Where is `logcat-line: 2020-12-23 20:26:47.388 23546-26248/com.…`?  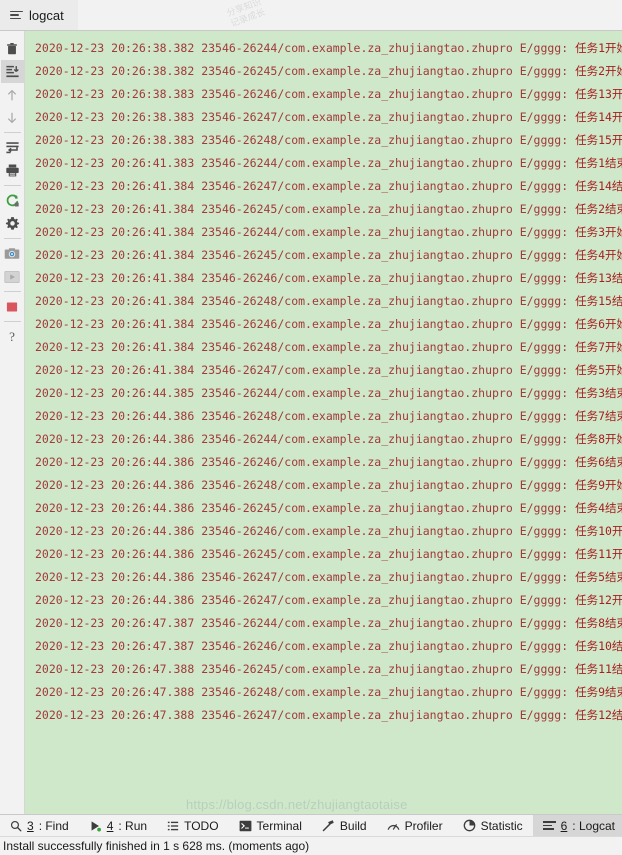
logcat-line: 2020-12-23 20:26:47.388 23546-26248/com.… is located at coordinates (323, 692).